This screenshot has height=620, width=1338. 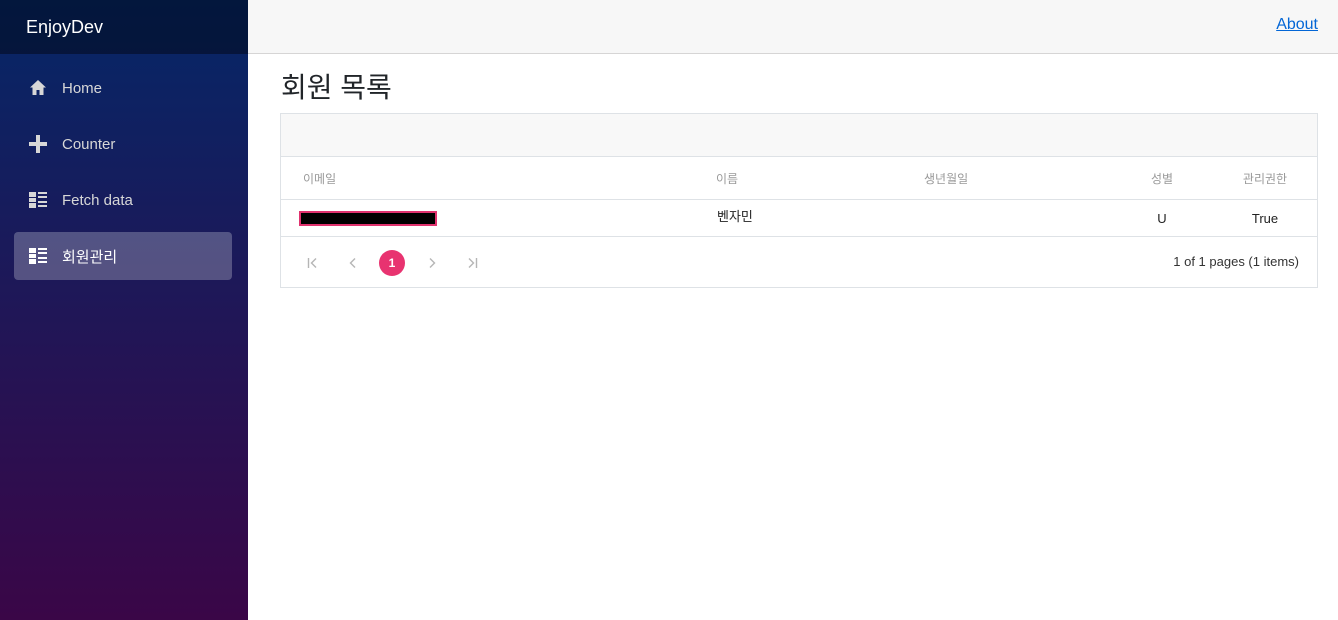 I want to click on sidebar-item-fetch-data: Fetch data, so click(x=123, y=200).